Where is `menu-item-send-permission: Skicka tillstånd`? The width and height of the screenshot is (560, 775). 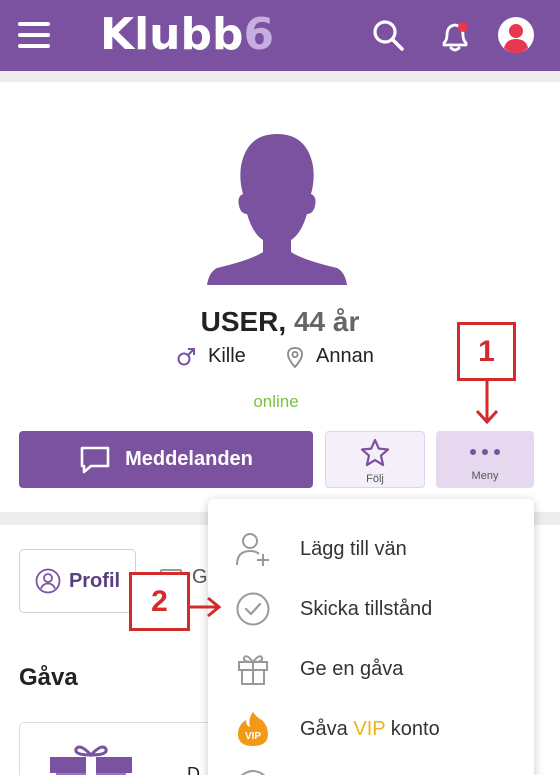
menu-item-send-permission: Skicka tillstånd is located at coordinates (371, 609).